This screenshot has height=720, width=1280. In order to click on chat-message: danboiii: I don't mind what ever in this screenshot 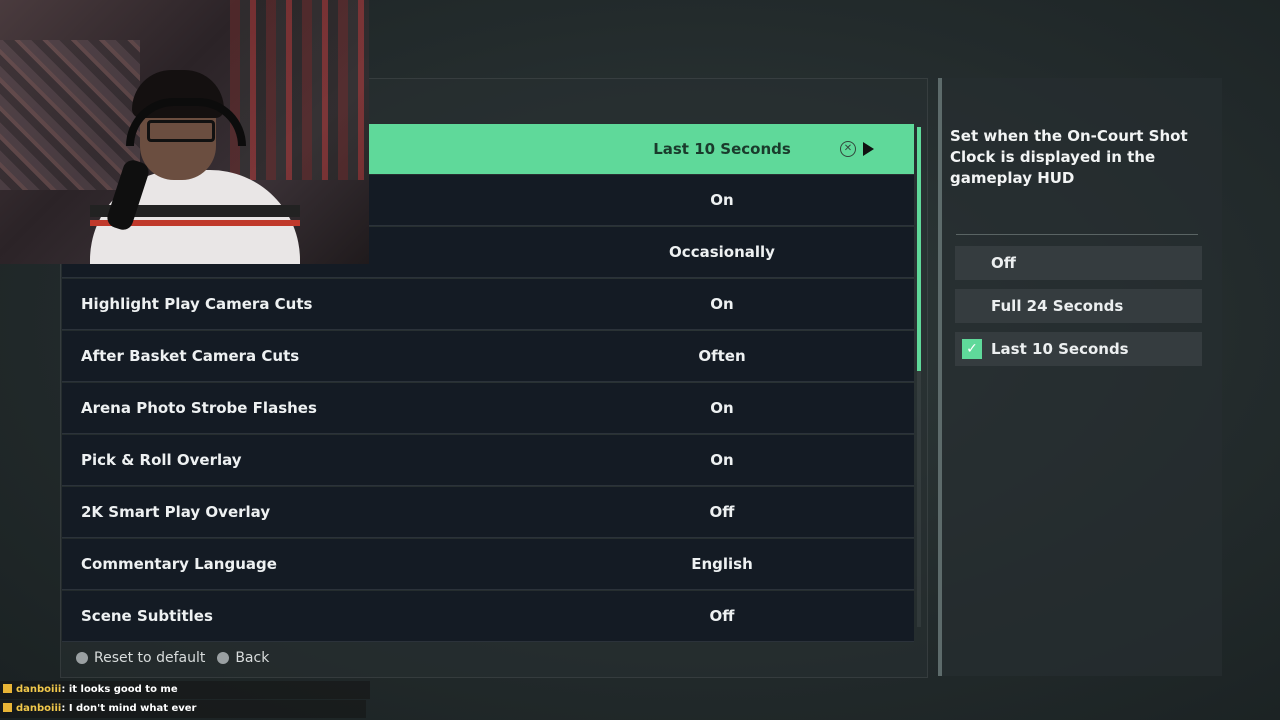, I will do `click(183, 709)`.